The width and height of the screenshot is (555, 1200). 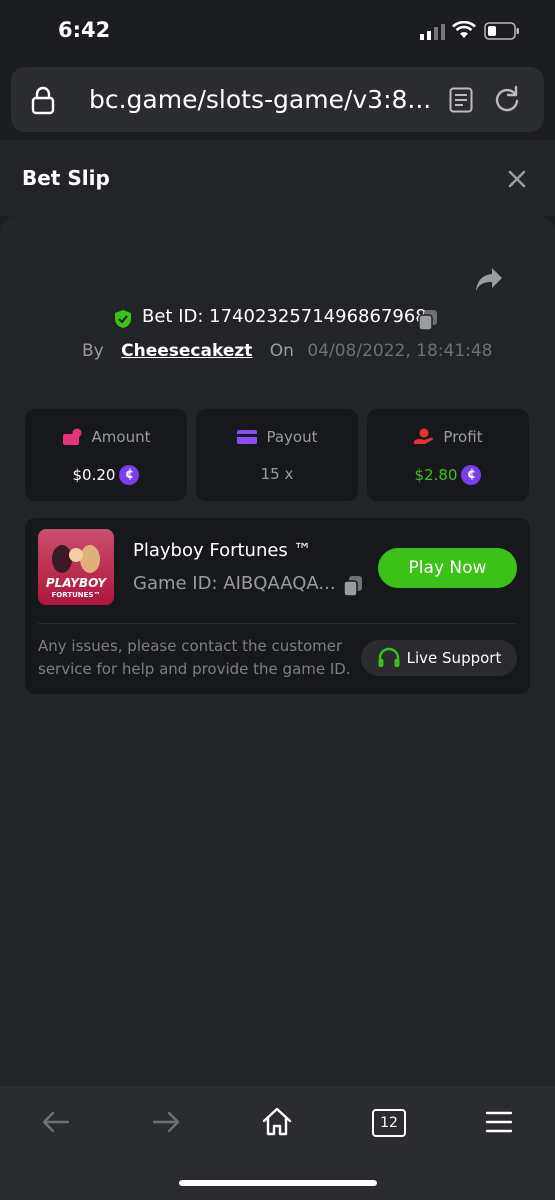 I want to click on forward-arrow-icon, so click(x=166, y=1122).